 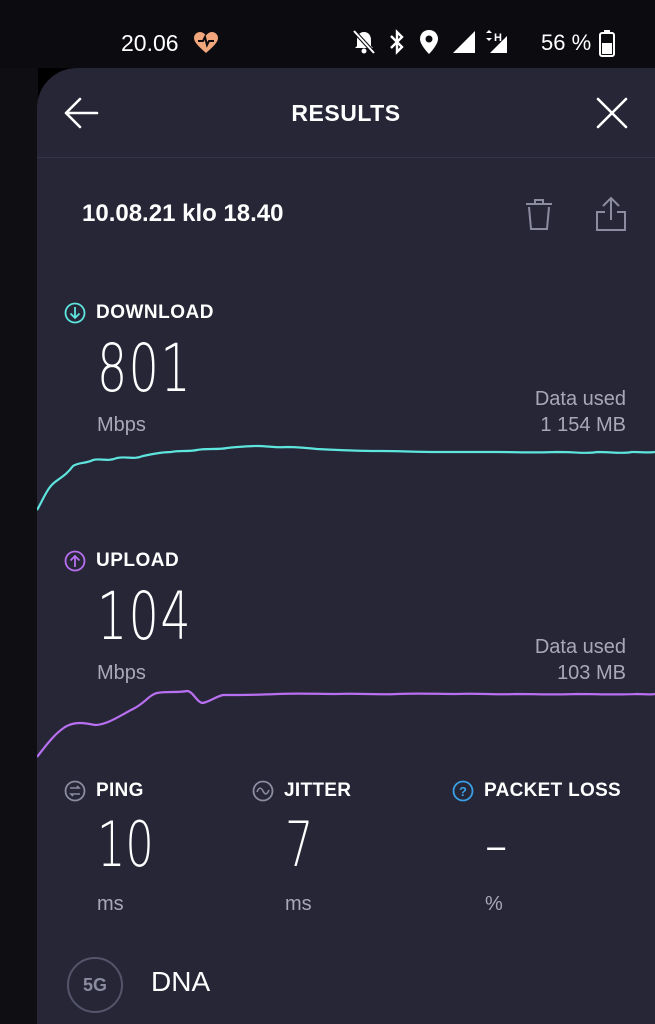 I want to click on download-label: DOWNLOAD, so click(x=155, y=312).